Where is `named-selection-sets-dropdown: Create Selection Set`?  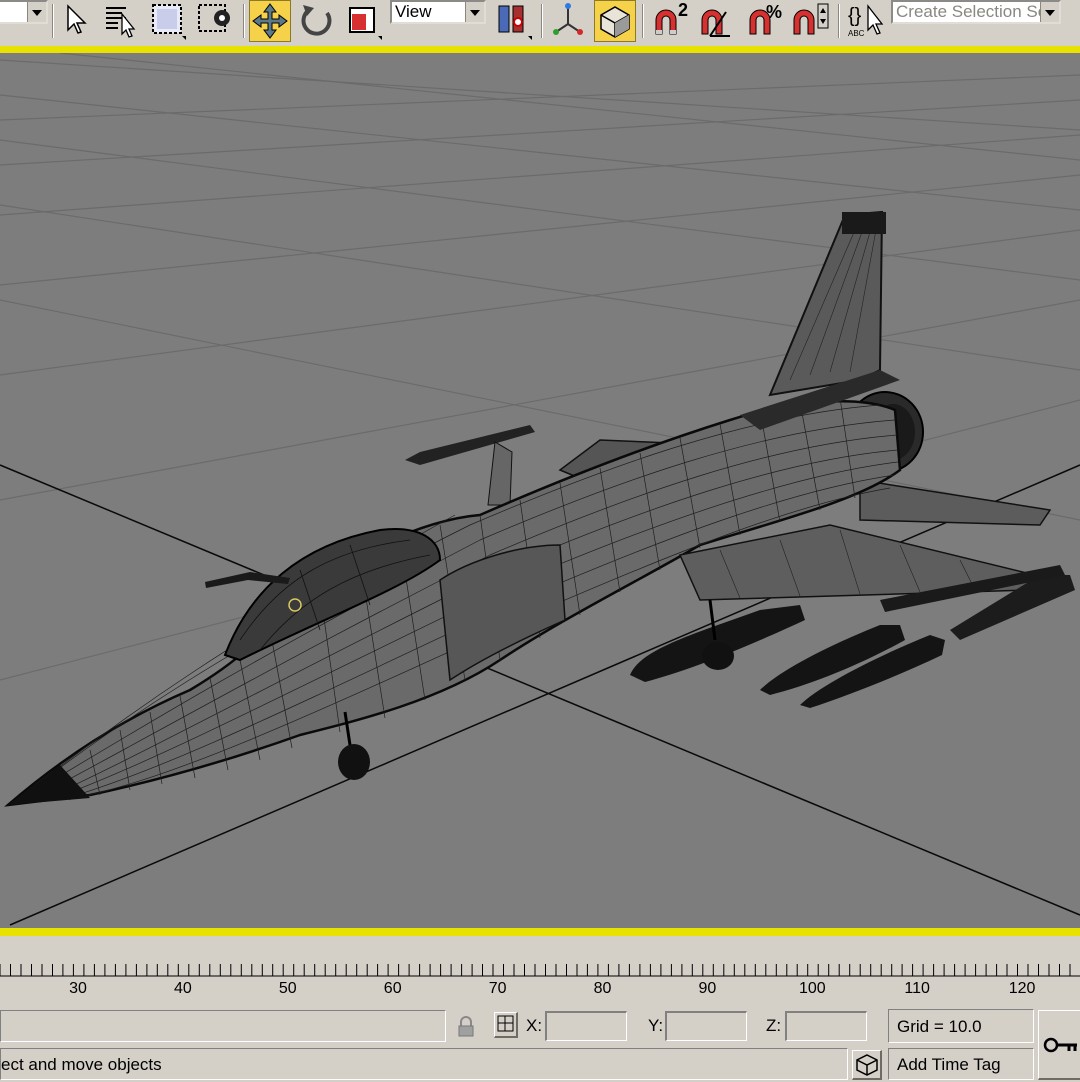
named-selection-sets-dropdown: Create Selection Set is located at coordinates (976, 12).